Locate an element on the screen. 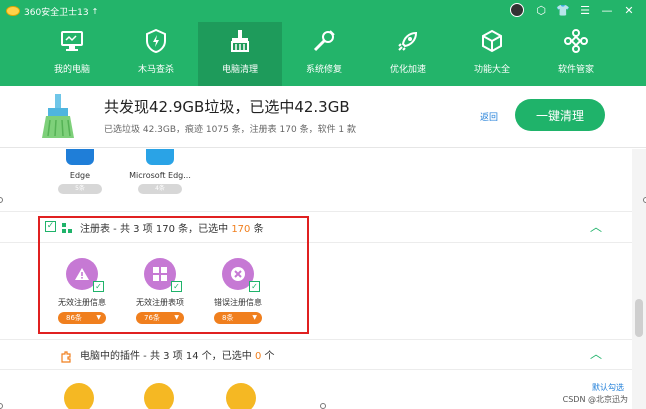  watermark: CSDN @北京迅为 is located at coordinates (595, 399).